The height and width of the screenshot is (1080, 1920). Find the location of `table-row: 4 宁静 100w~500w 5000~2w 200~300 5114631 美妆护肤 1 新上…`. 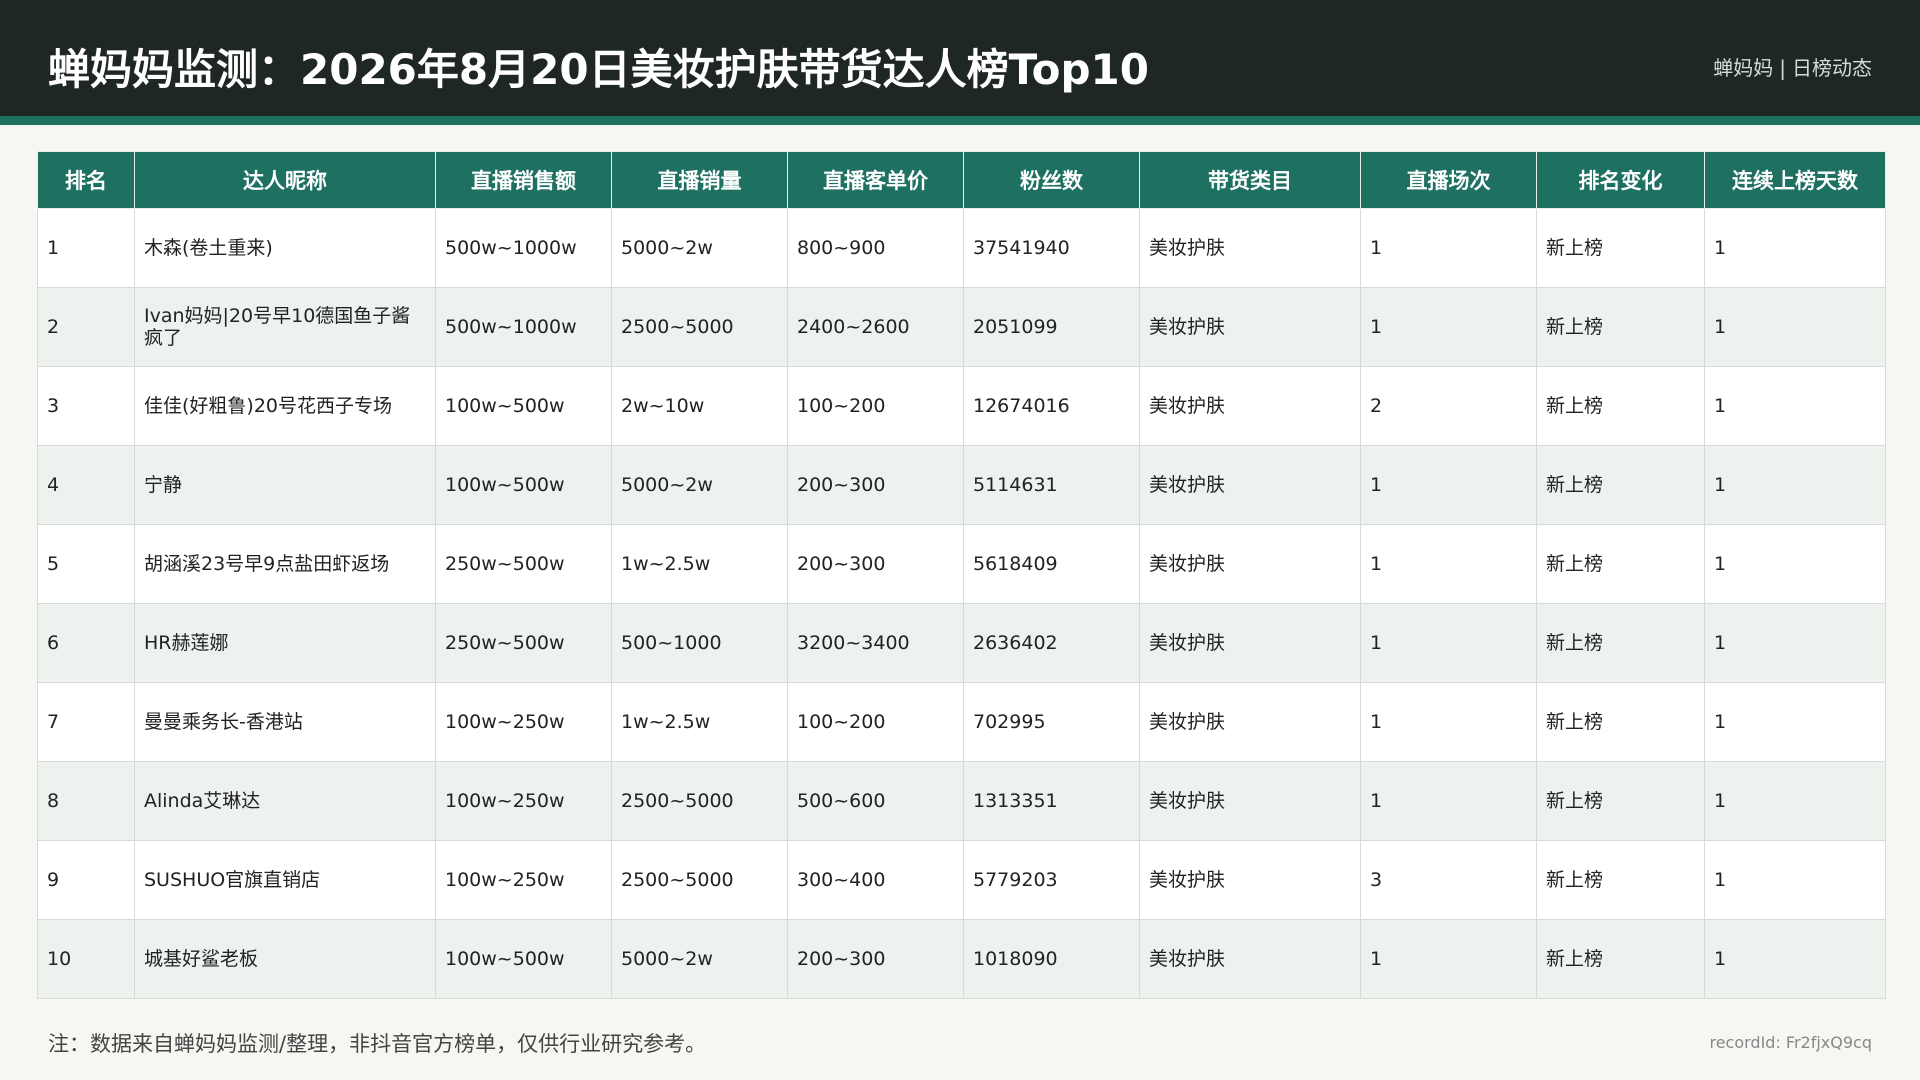

table-row: 4 宁静 100w~500w 5000~2w 200~300 5114631 美妆护肤 1 新上… is located at coordinates (961, 485).